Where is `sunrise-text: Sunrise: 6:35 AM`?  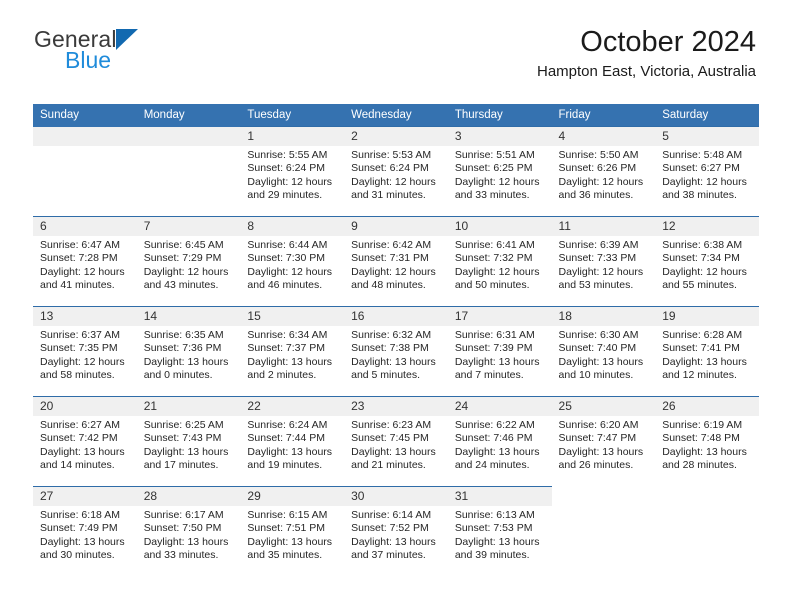 sunrise-text: Sunrise: 6:35 AM is located at coordinates (183, 335).